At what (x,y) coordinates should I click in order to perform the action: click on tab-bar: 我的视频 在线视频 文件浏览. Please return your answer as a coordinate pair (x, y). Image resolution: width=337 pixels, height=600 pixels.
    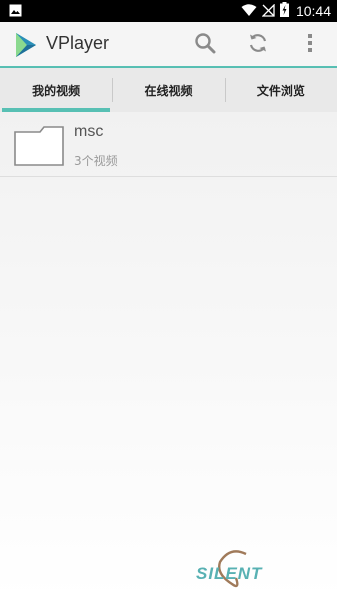
    Looking at the image, I should click on (168, 90).